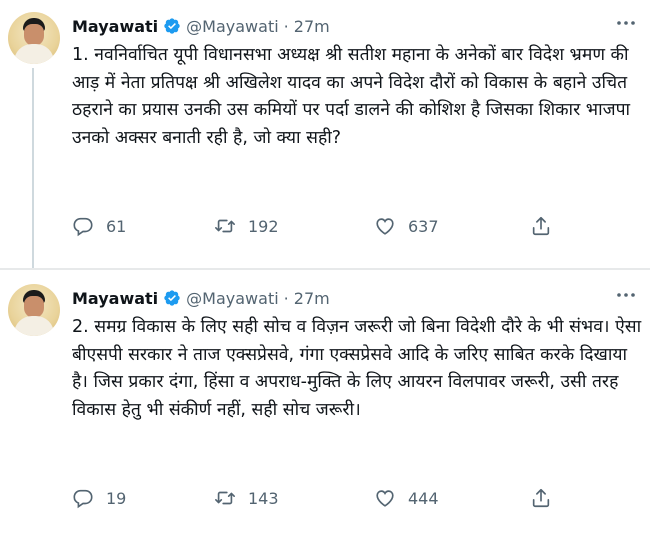 The width and height of the screenshot is (650, 540). Describe the element at coordinates (116, 498) in the screenshot. I see `reply-count: 19` at that location.